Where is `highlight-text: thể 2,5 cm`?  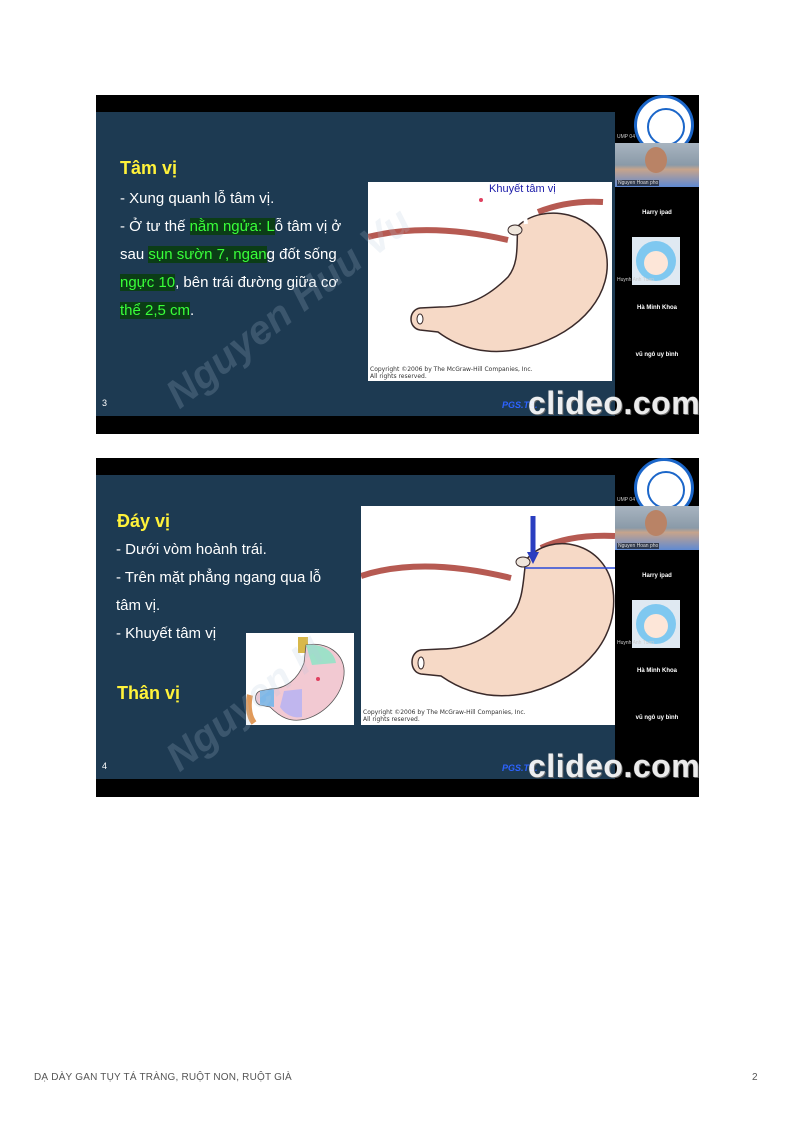 highlight-text: thể 2,5 cm is located at coordinates (155, 310).